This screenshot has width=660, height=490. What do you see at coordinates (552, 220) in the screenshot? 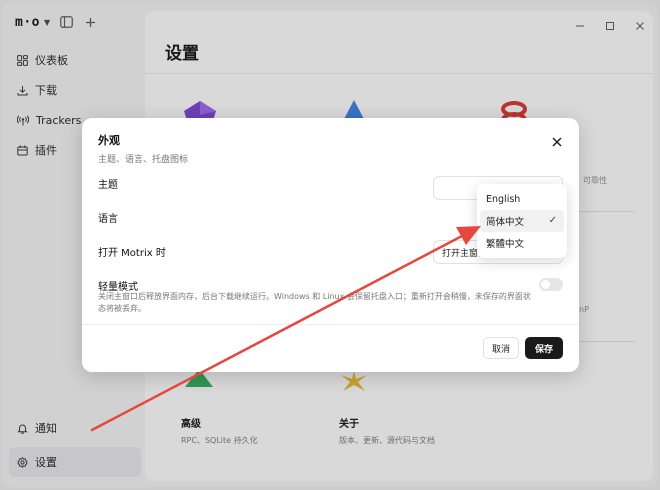
I see `checkmark-icon: ✓` at bounding box center [552, 220].